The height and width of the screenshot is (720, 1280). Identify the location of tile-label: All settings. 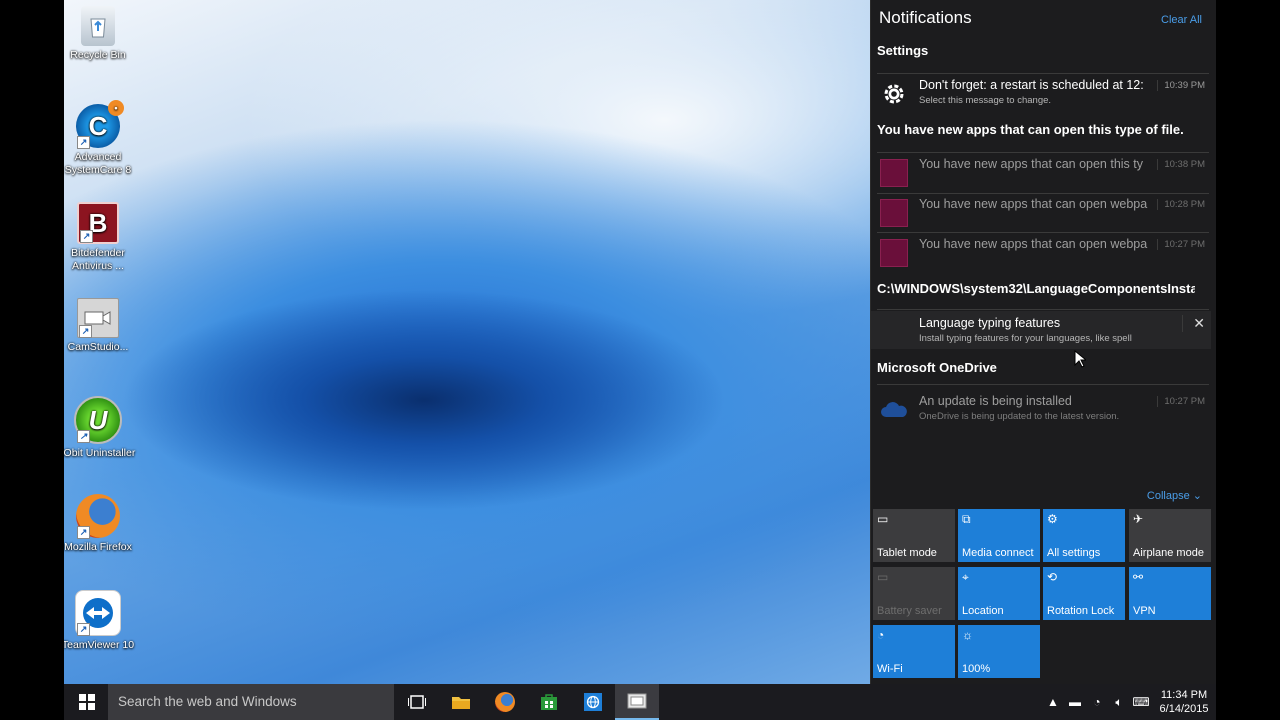
(1074, 553).